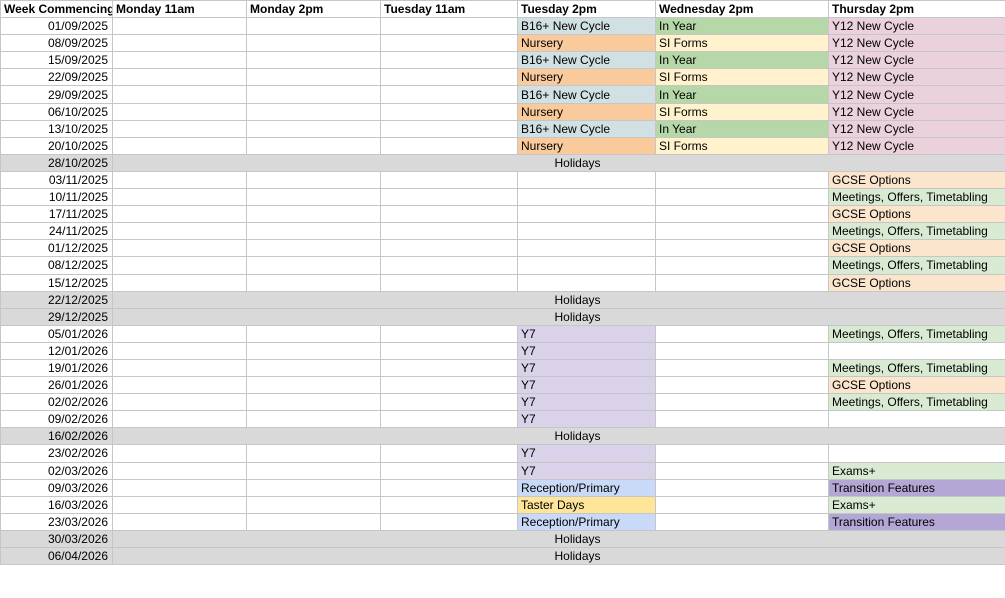 This screenshot has width=1005, height=598. What do you see at coordinates (56, 231) in the screenshot?
I see `cell-week-commencing: 24/11/2025` at bounding box center [56, 231].